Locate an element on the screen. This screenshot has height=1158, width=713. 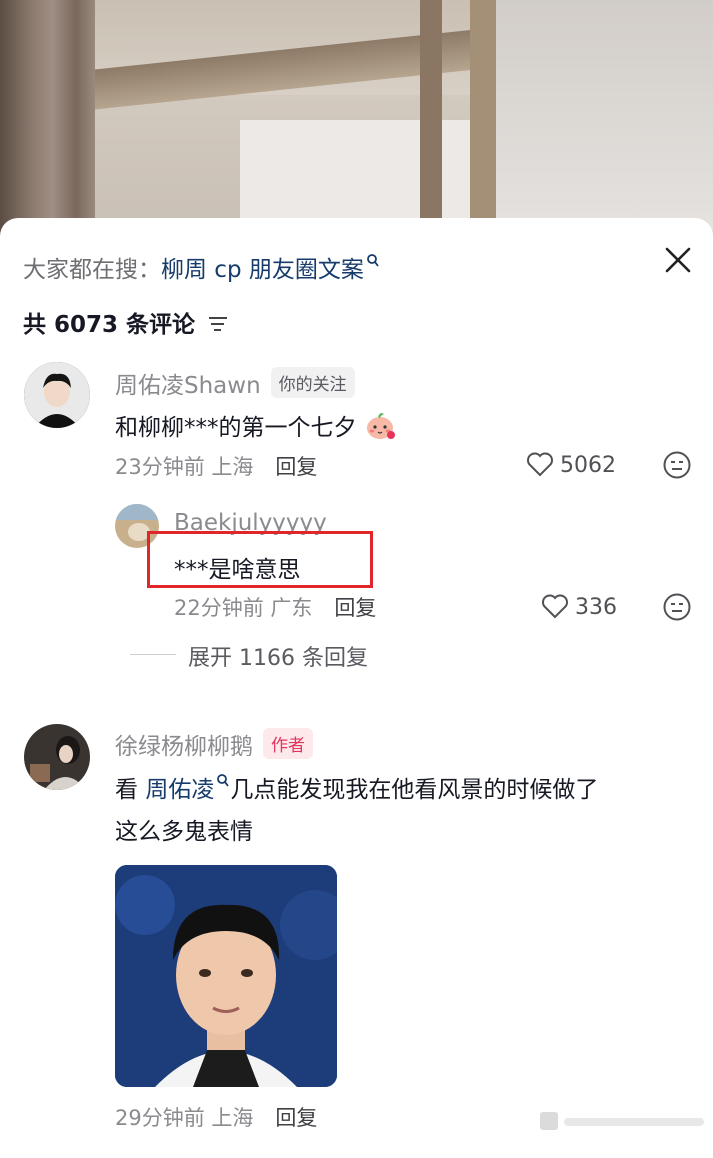
username: 周佑凌Shawn is located at coordinates (188, 386).